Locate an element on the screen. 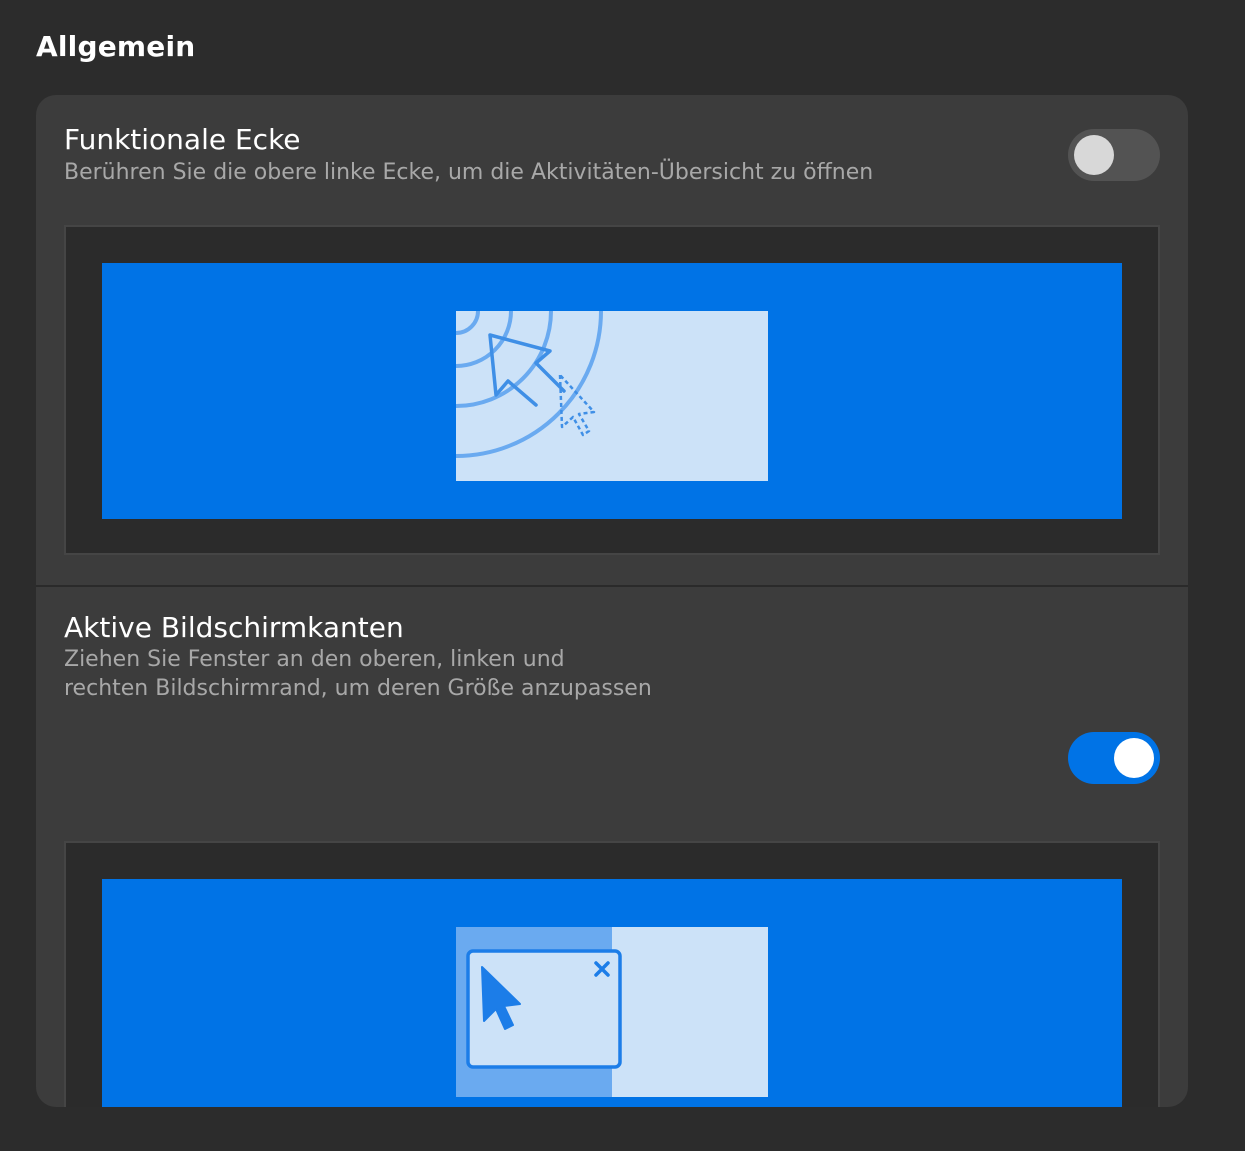 This screenshot has width=1245, height=1151. section-title: Allgemein is located at coordinates (116, 46).